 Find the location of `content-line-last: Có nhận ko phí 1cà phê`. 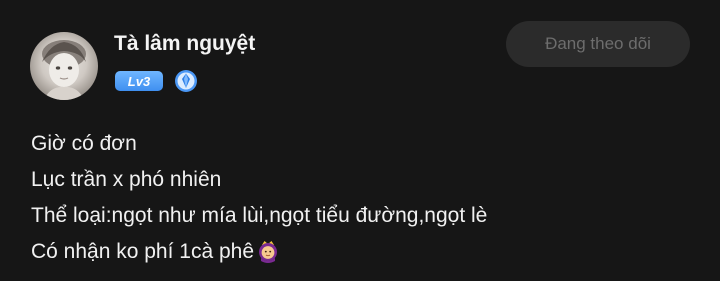

content-line-last: Có nhận ko phí 1cà phê is located at coordinates (259, 252).